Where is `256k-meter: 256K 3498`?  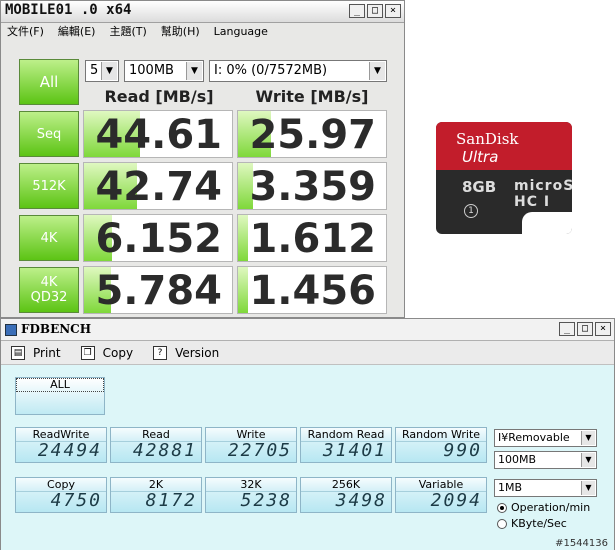
256k-meter: 256K 3498 is located at coordinates (346, 495).